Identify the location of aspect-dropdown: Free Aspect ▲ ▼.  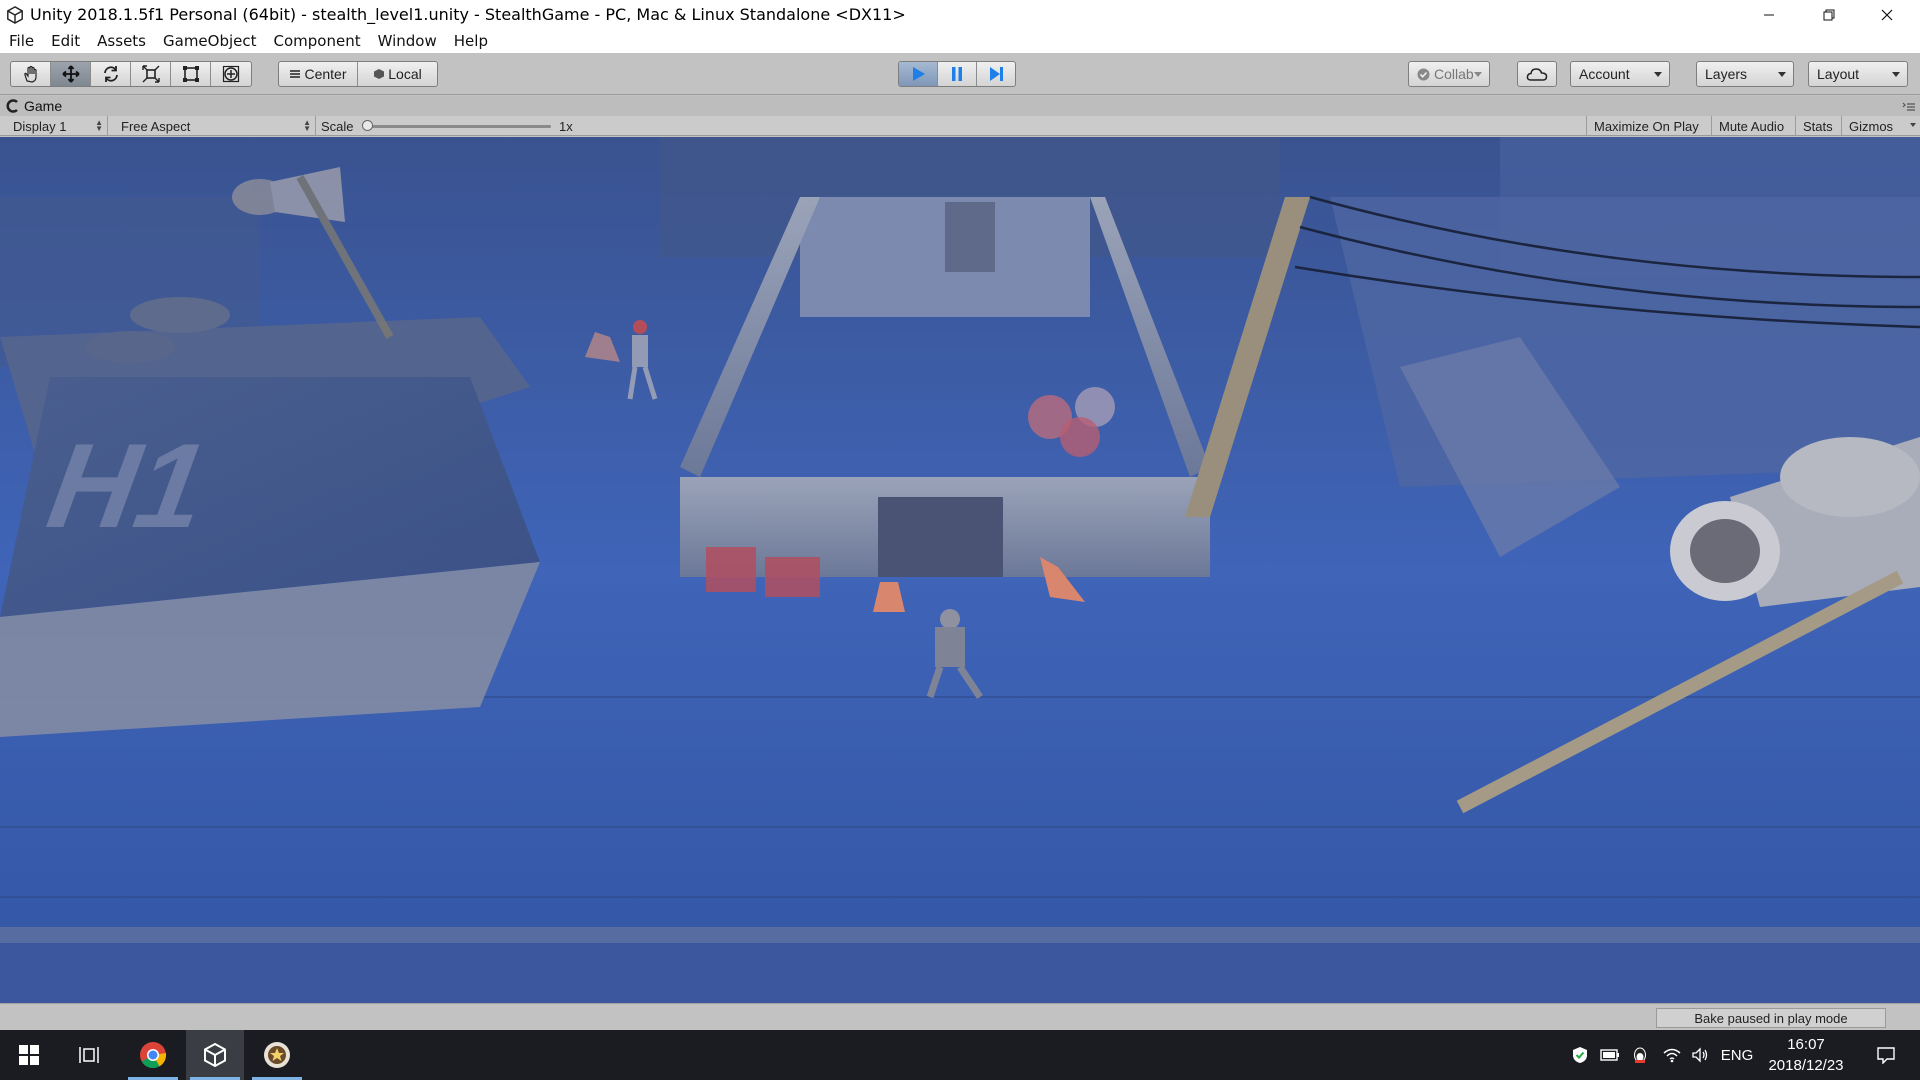
(215, 126).